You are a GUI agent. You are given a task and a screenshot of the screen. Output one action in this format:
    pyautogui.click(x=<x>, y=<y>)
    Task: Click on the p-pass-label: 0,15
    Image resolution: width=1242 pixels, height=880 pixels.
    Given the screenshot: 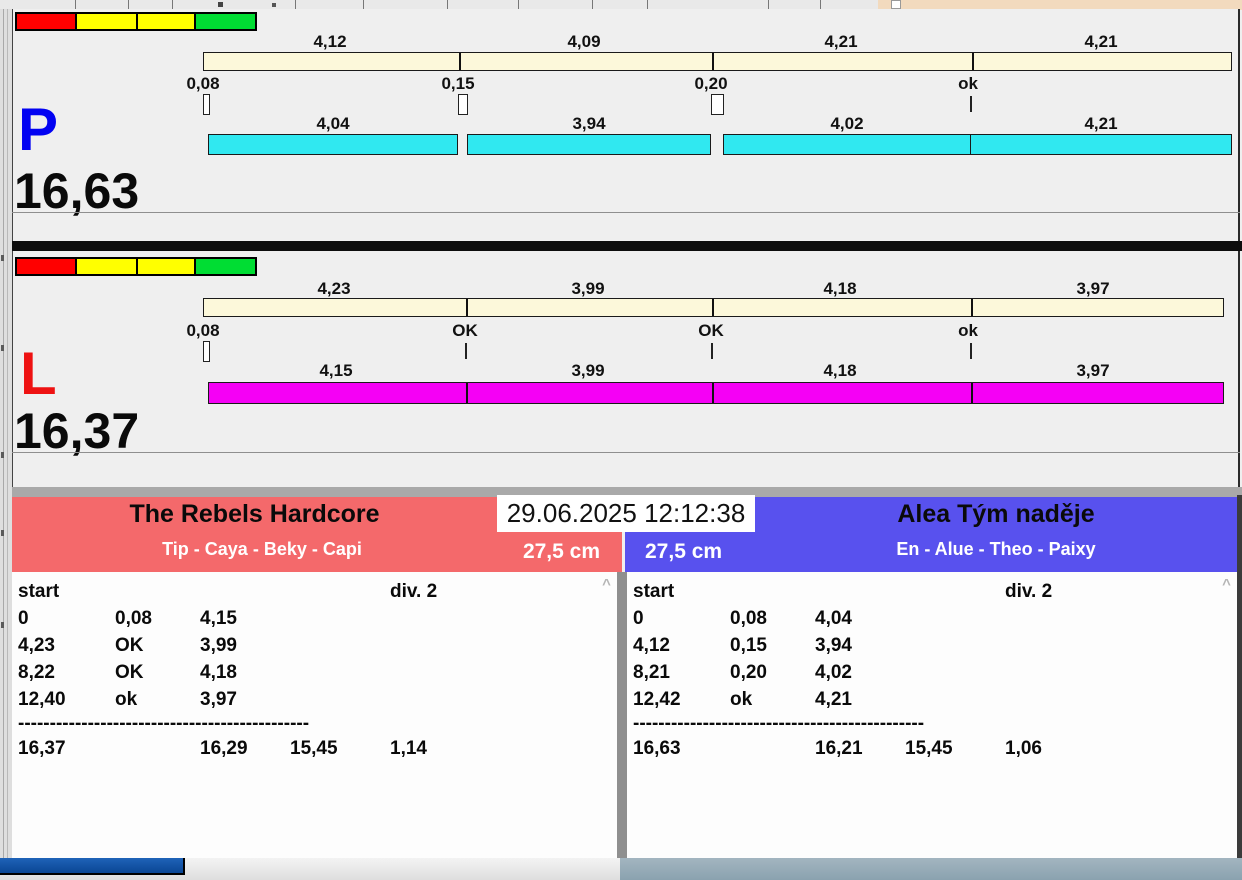 What is the action you would take?
    pyautogui.click(x=458, y=83)
    